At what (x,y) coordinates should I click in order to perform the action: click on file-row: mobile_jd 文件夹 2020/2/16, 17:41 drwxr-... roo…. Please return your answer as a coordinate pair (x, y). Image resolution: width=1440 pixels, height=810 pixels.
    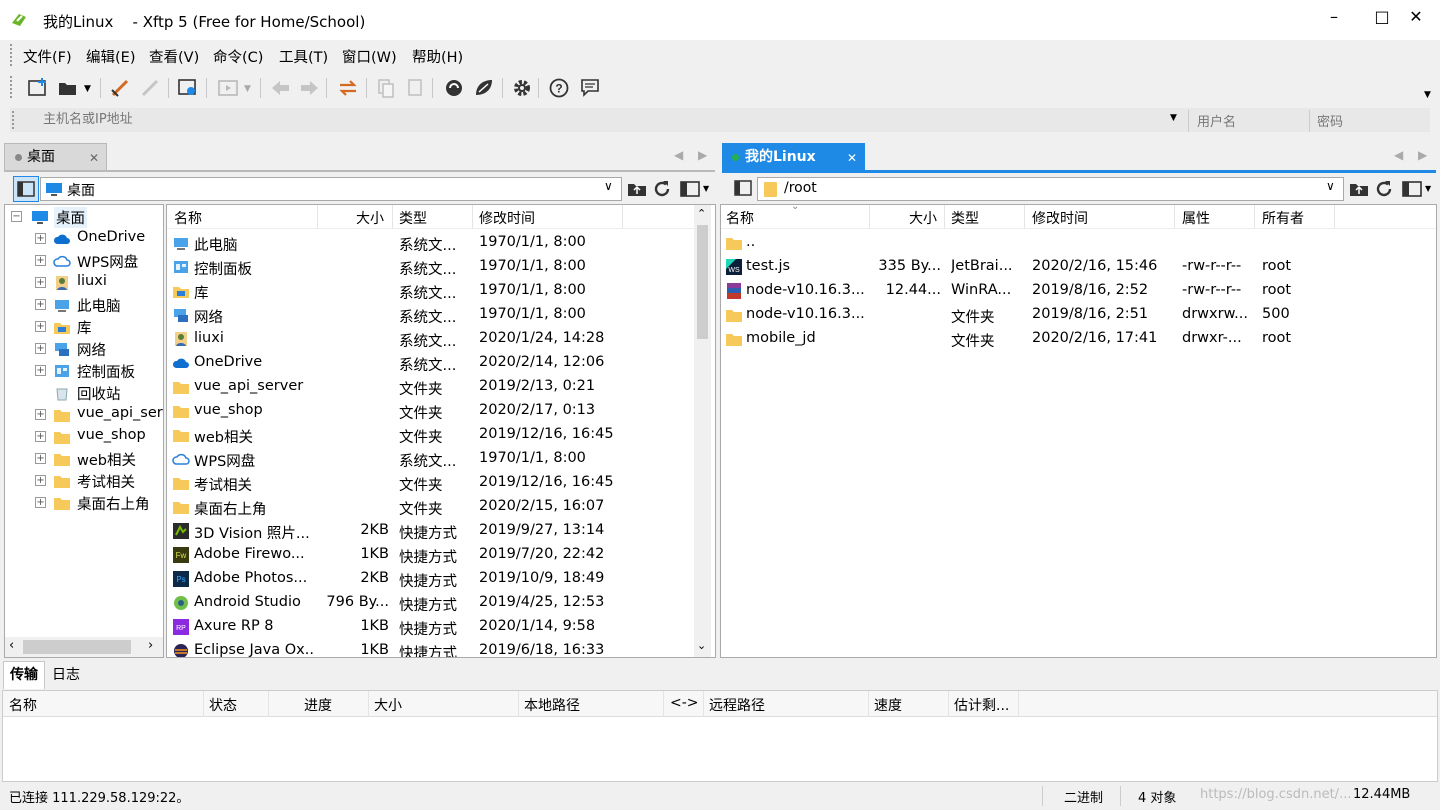
    Looking at the image, I should click on (1078, 339).